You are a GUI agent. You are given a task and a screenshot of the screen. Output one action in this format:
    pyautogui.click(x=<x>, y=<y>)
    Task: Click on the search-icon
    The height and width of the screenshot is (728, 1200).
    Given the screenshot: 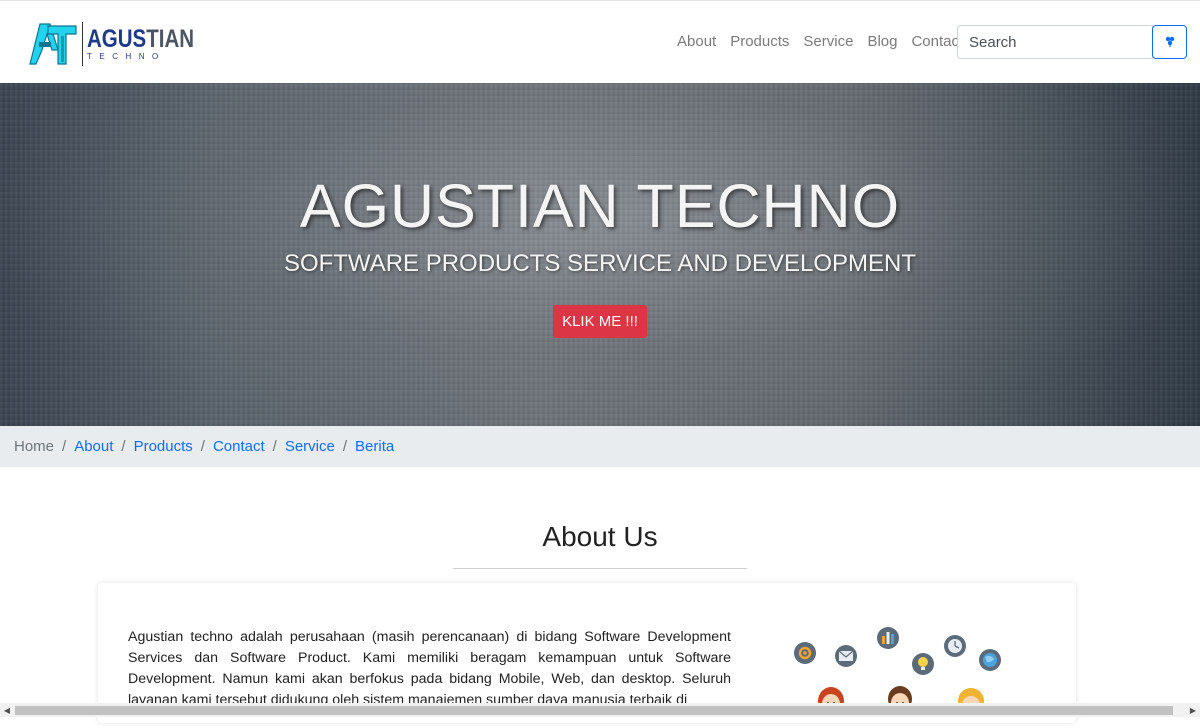 What is the action you would take?
    pyautogui.click(x=1170, y=42)
    